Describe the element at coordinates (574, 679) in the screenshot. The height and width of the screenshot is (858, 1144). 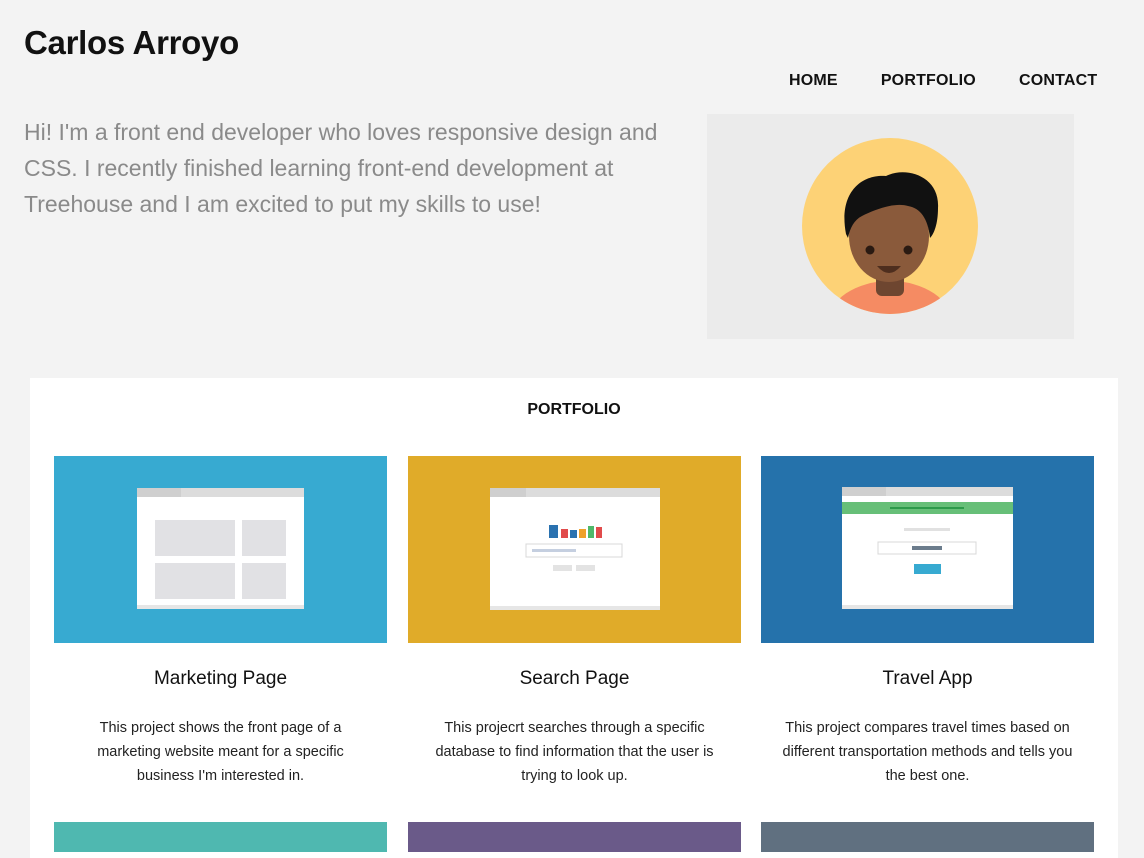
I see `project-title: Search Page` at that location.